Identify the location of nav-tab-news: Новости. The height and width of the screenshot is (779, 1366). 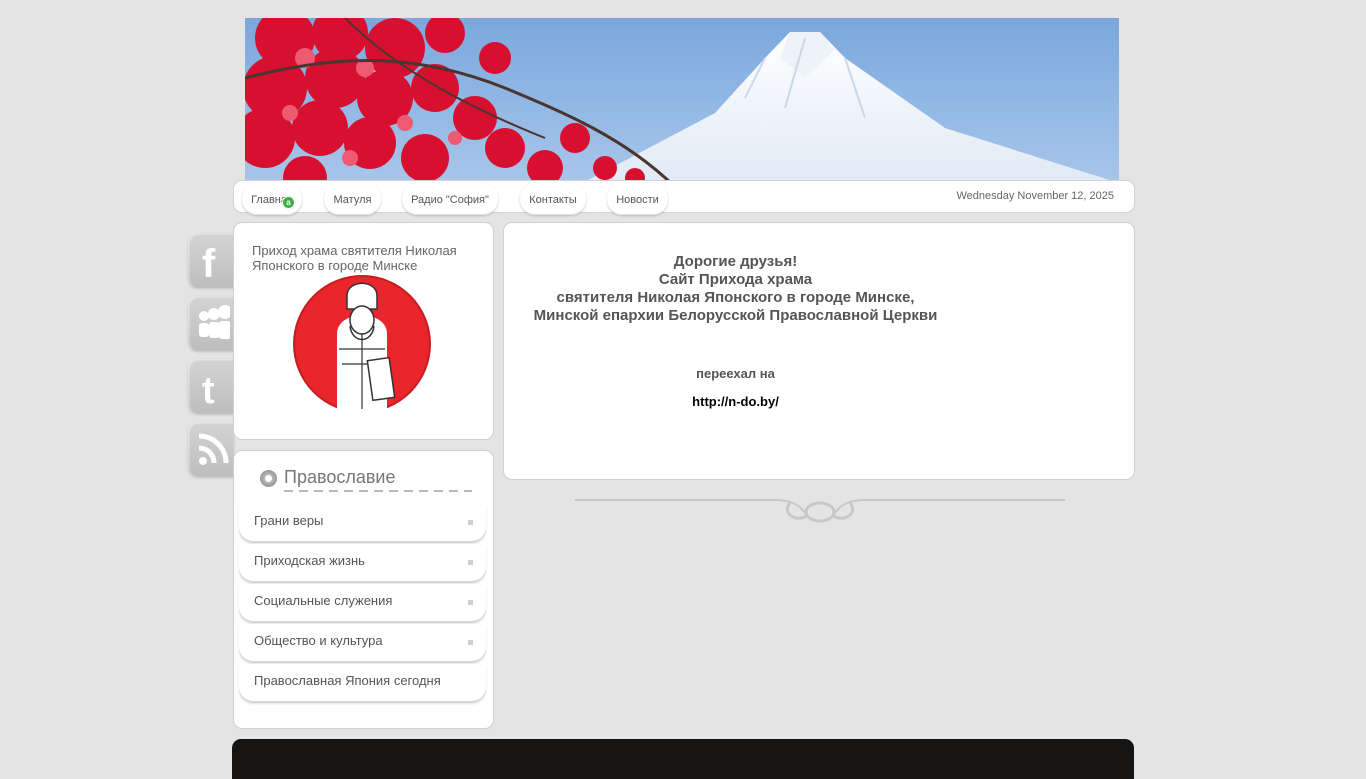
(637, 199).